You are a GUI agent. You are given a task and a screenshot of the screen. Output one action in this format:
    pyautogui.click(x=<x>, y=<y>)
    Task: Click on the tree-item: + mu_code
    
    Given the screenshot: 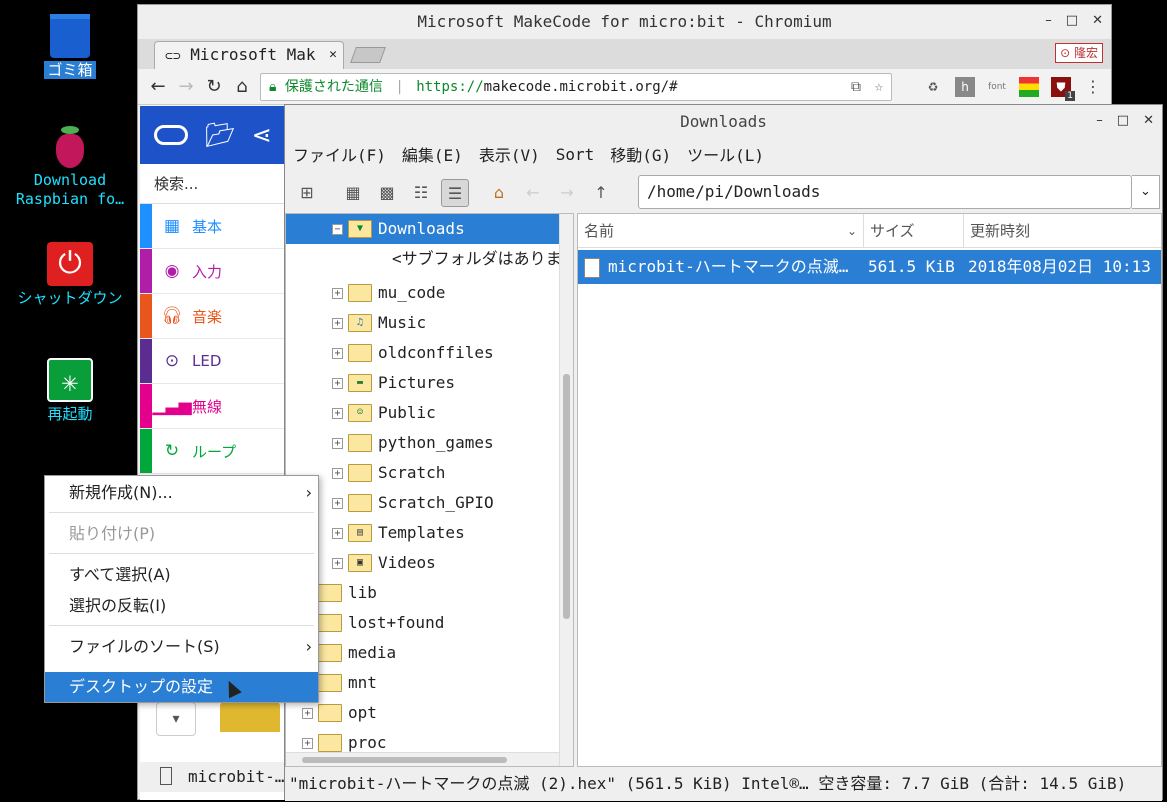 What is the action you would take?
    pyautogui.click(x=422, y=293)
    